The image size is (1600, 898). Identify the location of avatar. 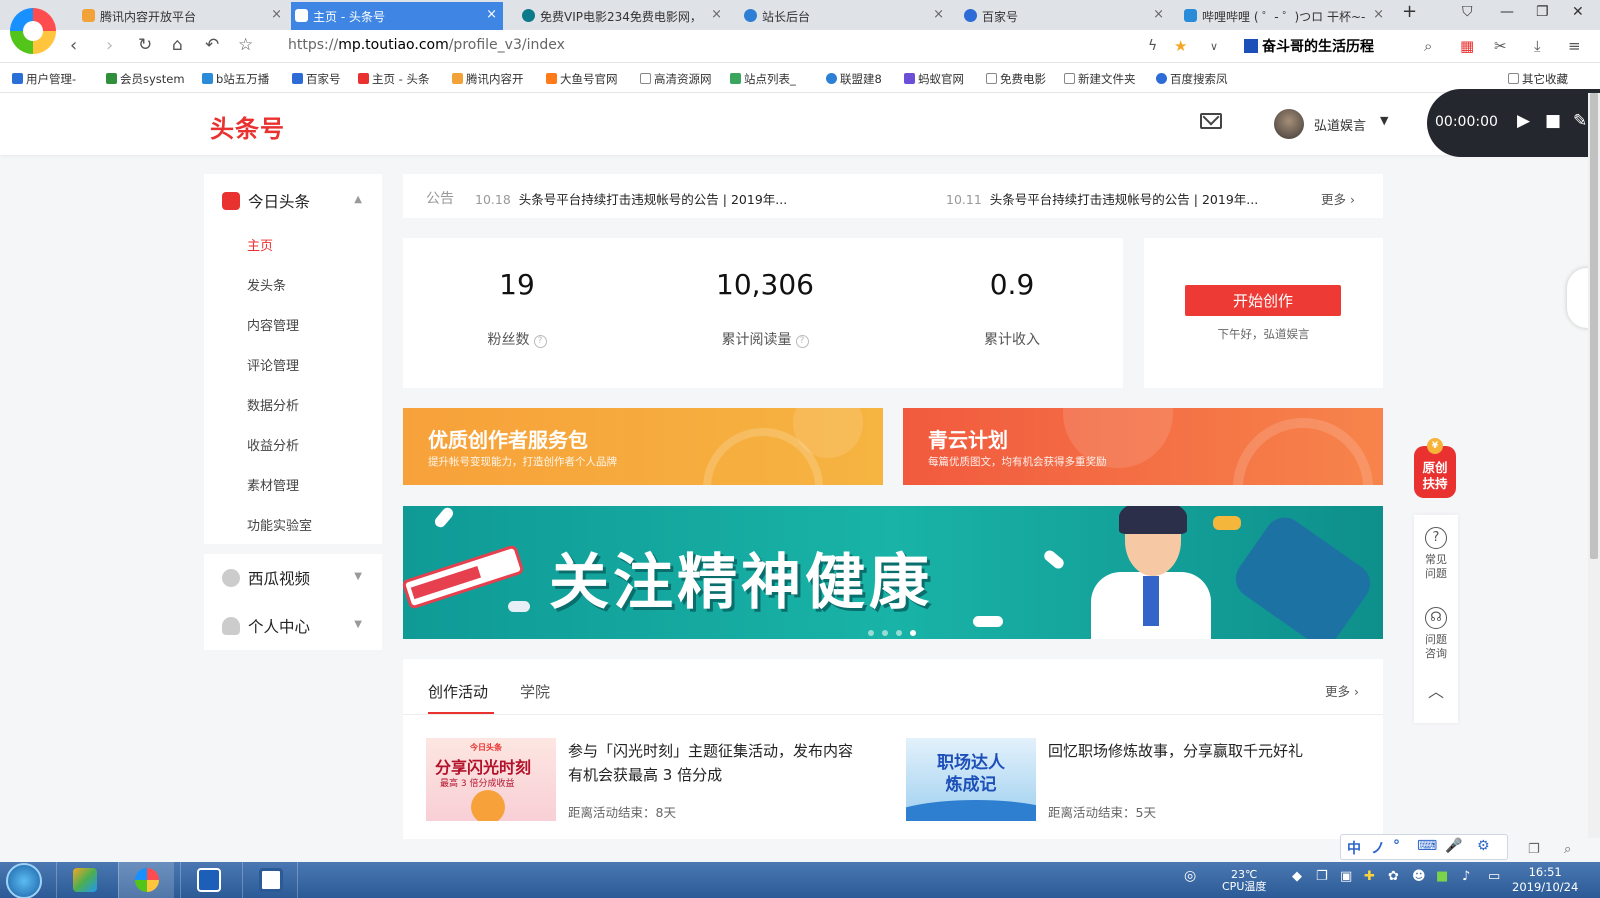
(1289, 124).